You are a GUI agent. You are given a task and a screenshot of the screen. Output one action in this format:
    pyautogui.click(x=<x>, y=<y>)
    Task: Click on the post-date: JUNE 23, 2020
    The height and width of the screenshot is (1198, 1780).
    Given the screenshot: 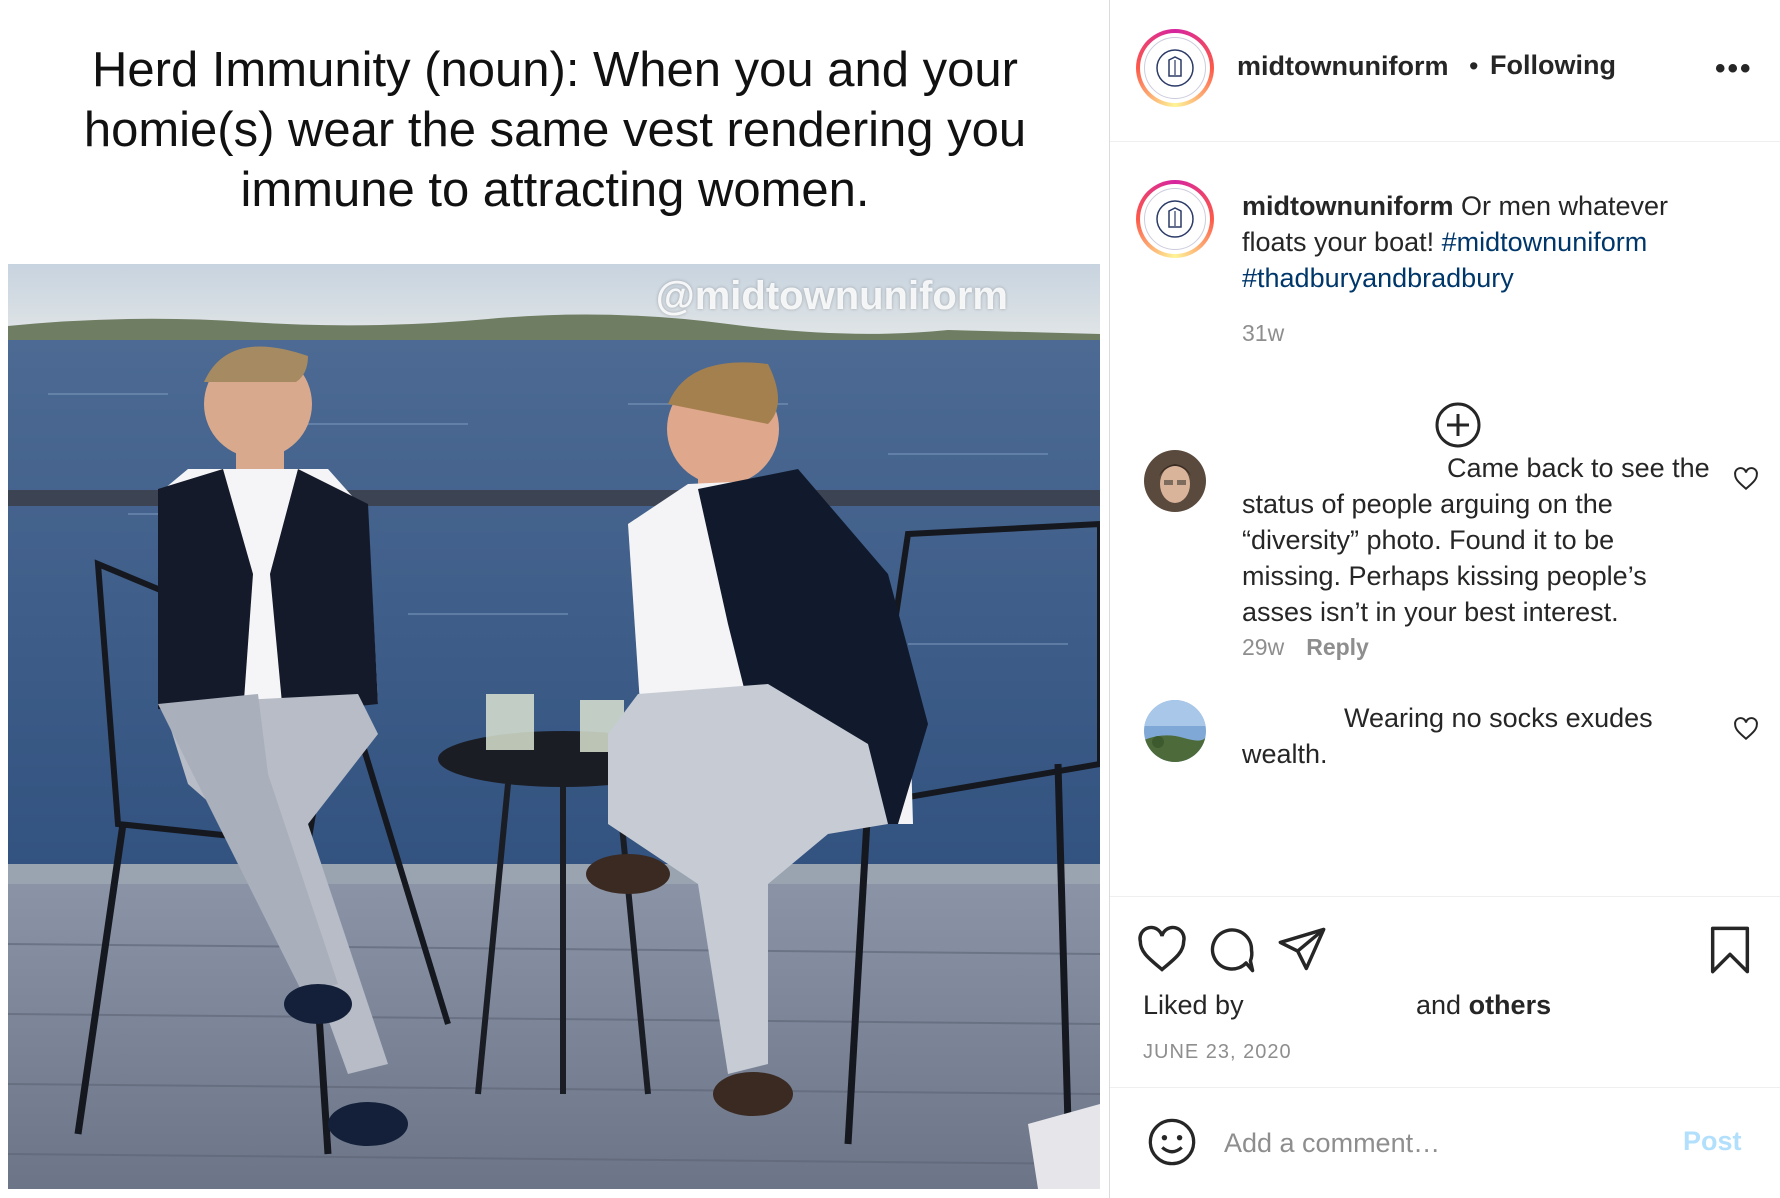 What is the action you would take?
    pyautogui.click(x=1217, y=1052)
    